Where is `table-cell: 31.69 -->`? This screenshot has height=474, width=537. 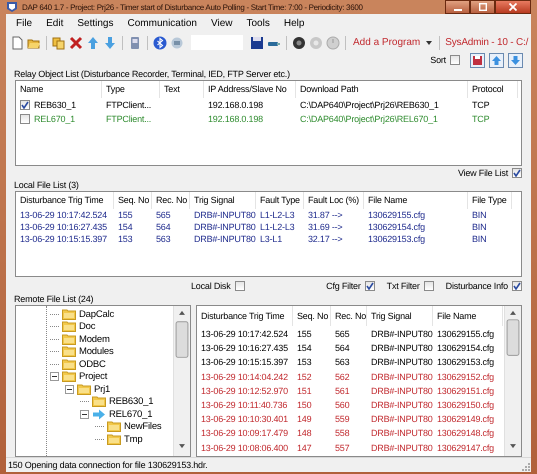 table-cell: 31.69 --> is located at coordinates (325, 227).